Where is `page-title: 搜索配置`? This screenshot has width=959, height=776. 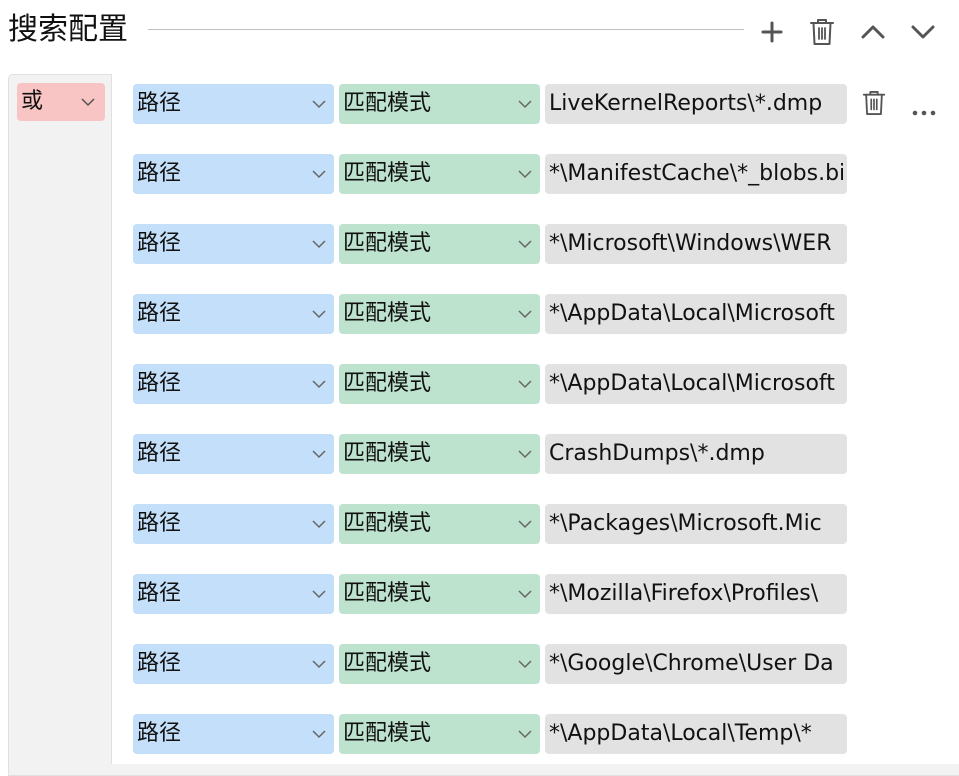 page-title: 搜索配置 is located at coordinates (68, 29).